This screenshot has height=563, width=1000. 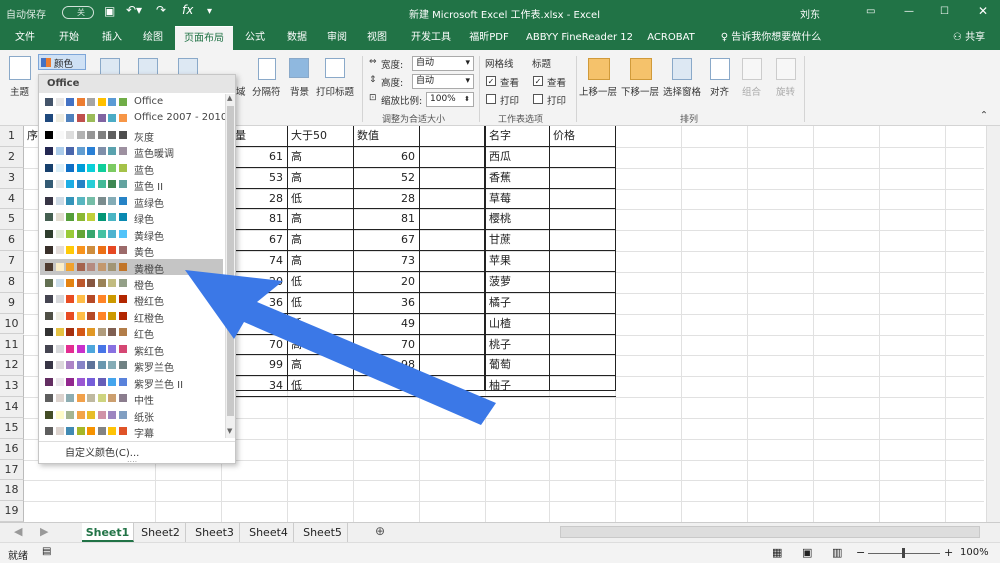 I want to click on sheet-tab-3: Sheet3, so click(x=215, y=532).